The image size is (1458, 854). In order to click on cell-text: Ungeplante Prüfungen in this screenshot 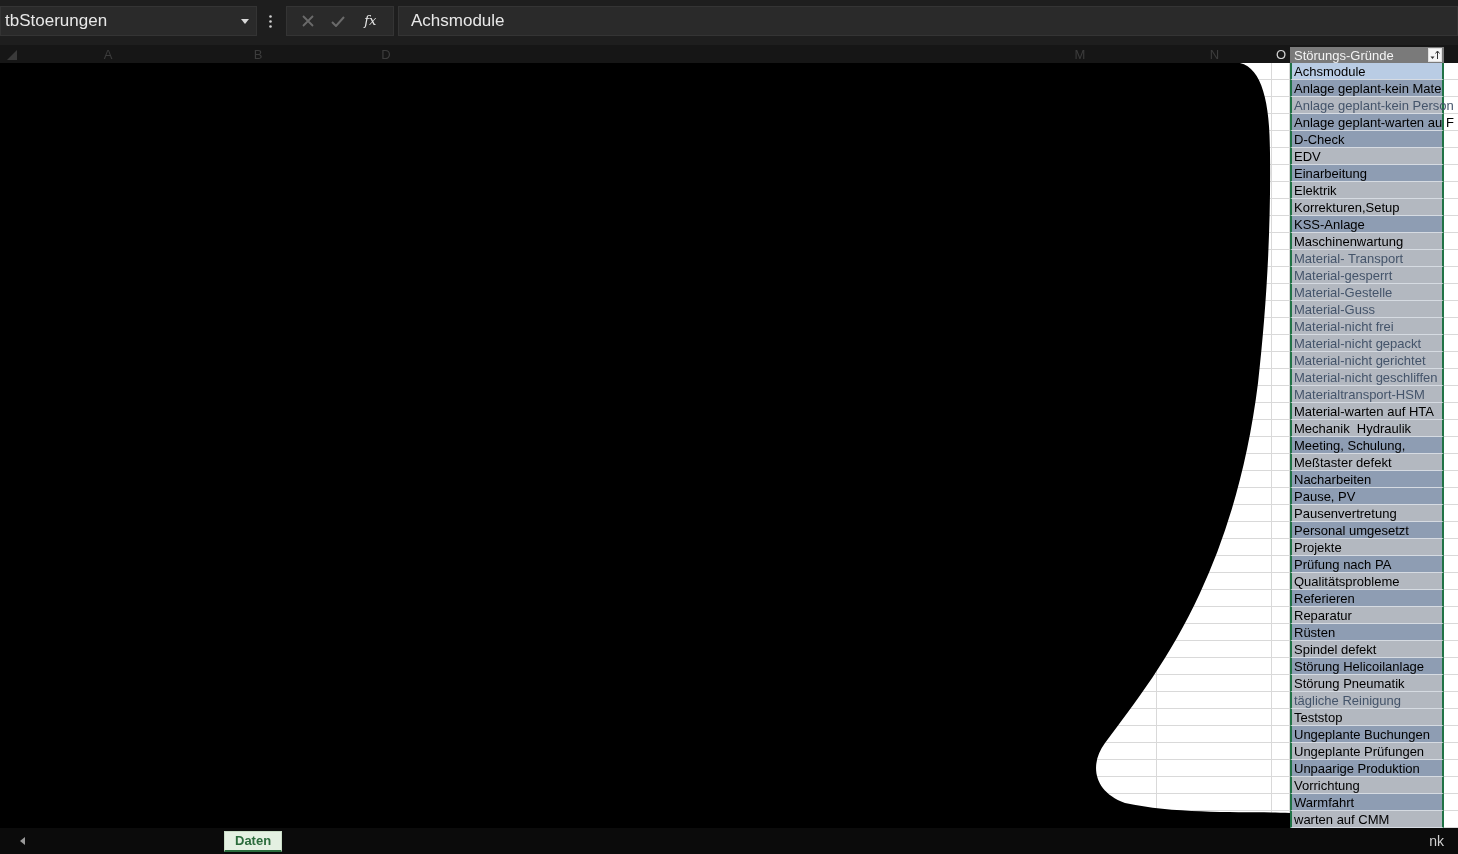, I will do `click(1359, 751)`.